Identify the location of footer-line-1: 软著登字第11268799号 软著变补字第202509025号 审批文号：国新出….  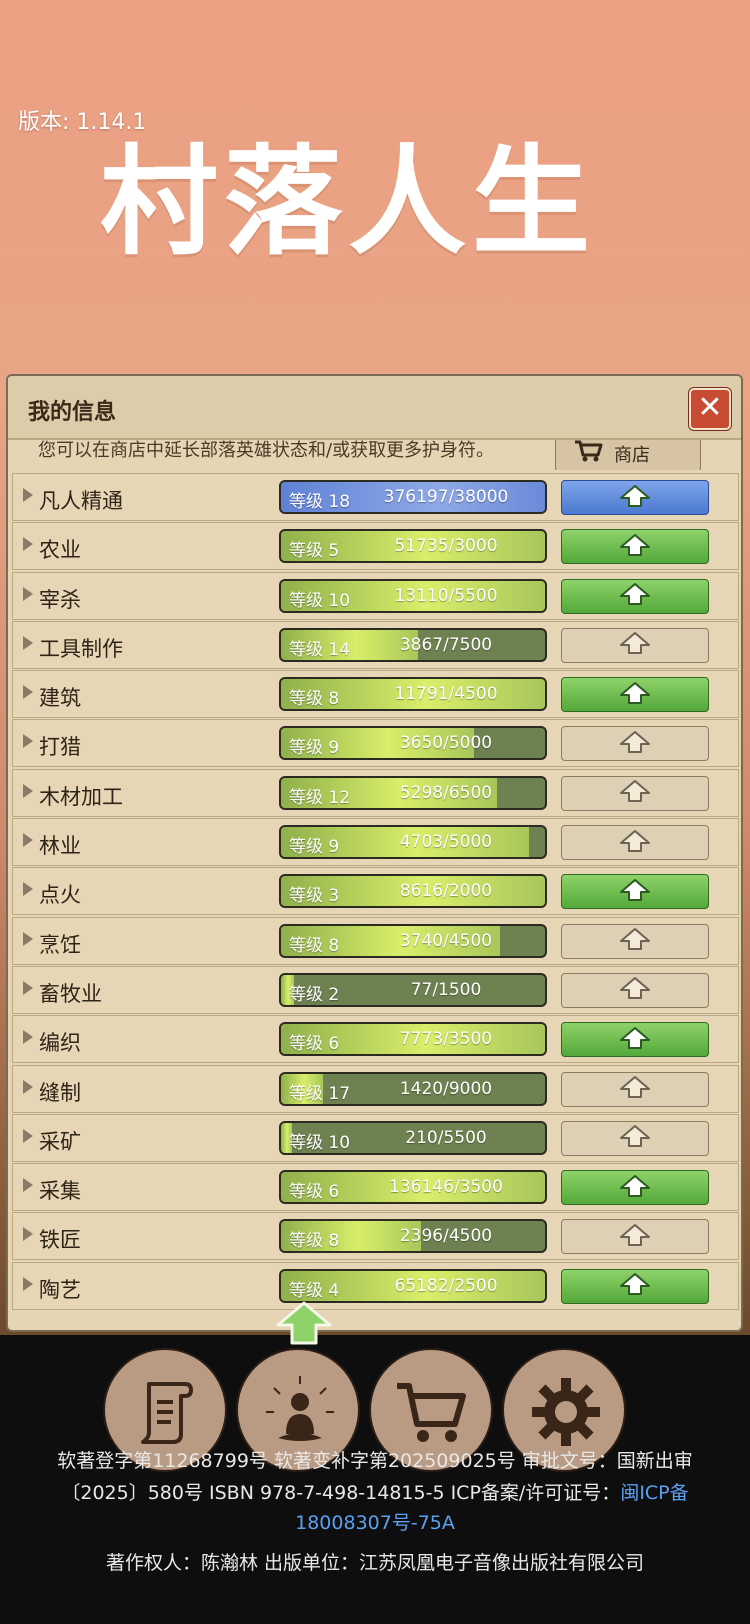
(375, 1461).